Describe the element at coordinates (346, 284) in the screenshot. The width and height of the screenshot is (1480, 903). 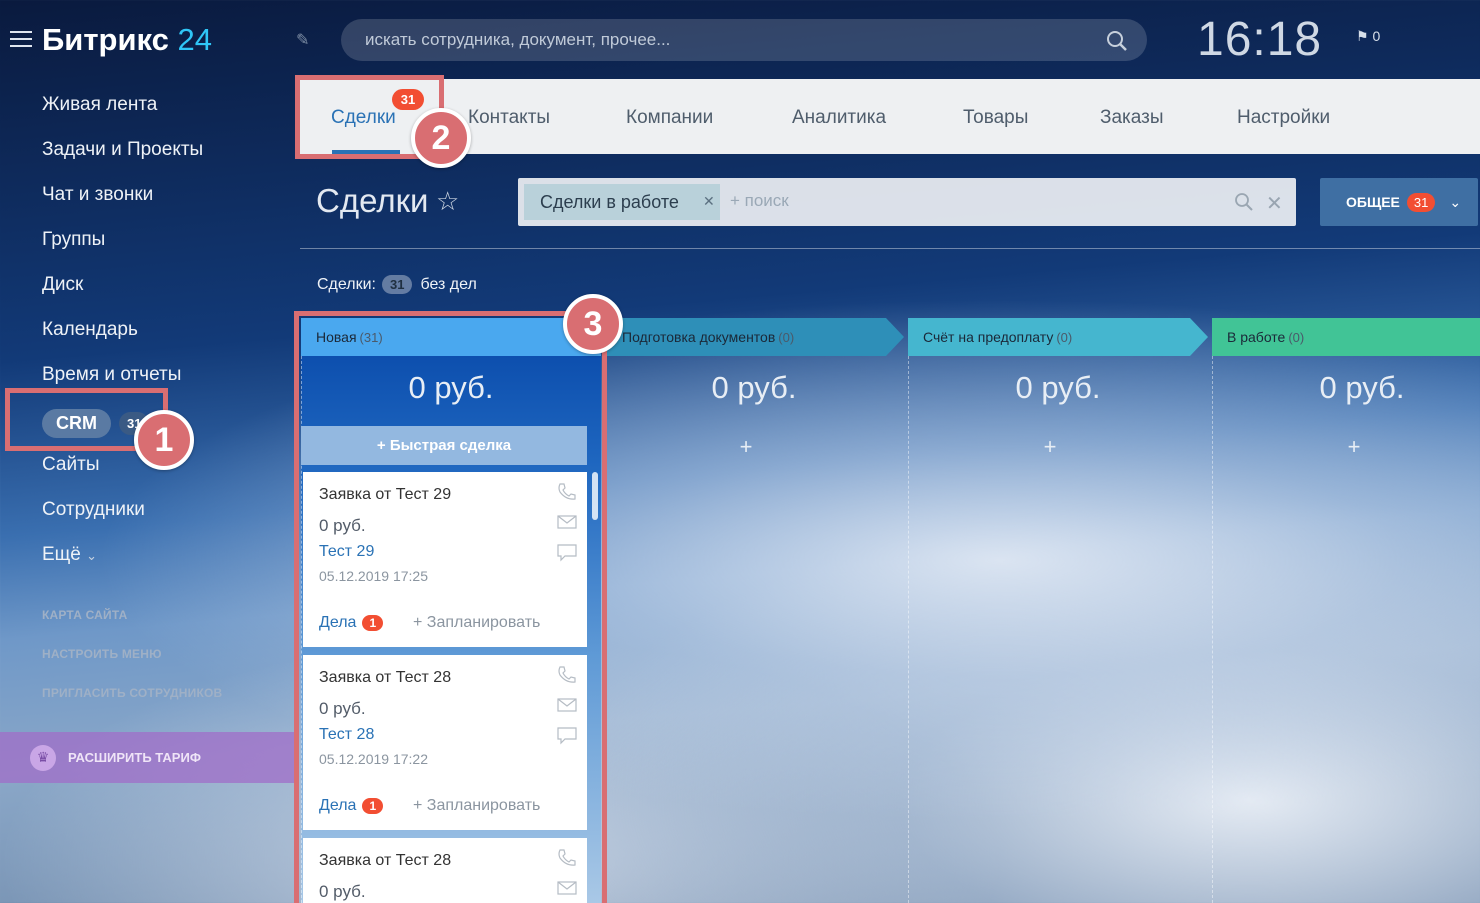
I see `counter-label: Сделки:` at that location.